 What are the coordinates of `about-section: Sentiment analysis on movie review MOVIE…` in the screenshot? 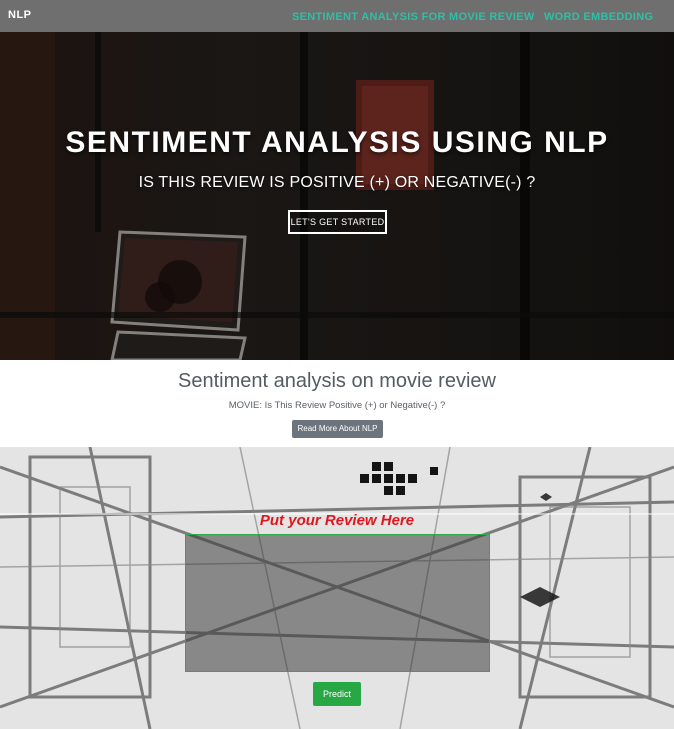 It's located at (337, 403).